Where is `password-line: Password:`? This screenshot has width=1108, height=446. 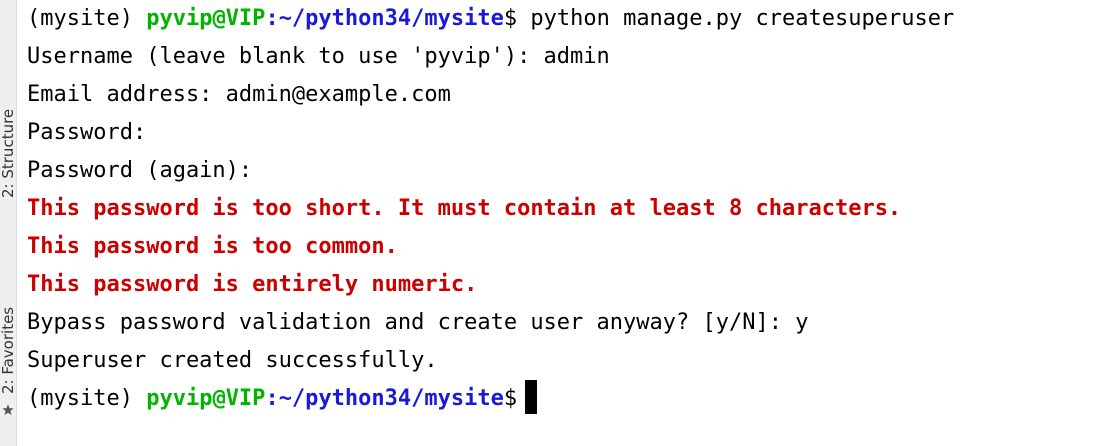 password-line: Password: is located at coordinates (87, 132).